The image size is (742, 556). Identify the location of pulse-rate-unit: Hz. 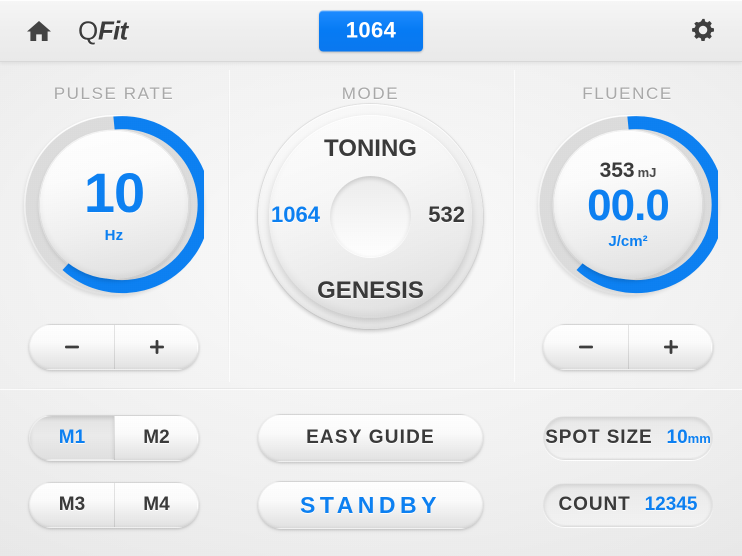
(114, 235).